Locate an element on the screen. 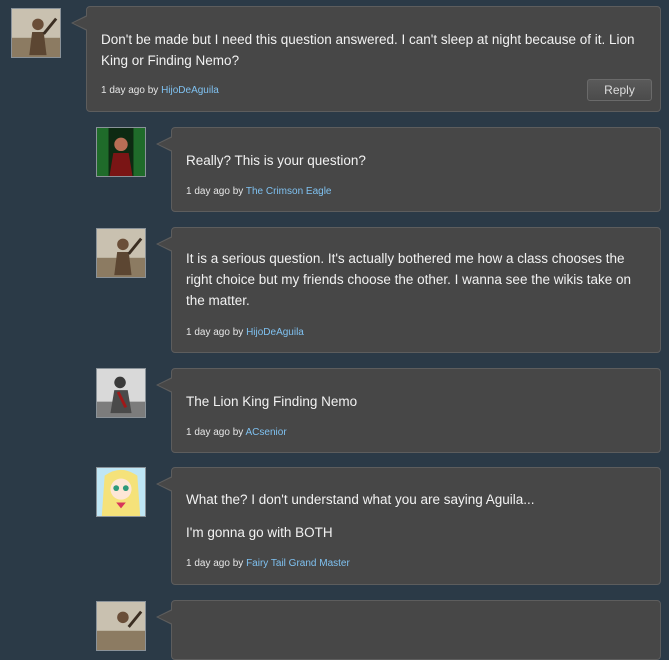 Image resolution: width=669 pixels, height=660 pixels. comment-meta: 1 day ago by The Crimson Eagle is located at coordinates (416, 191).